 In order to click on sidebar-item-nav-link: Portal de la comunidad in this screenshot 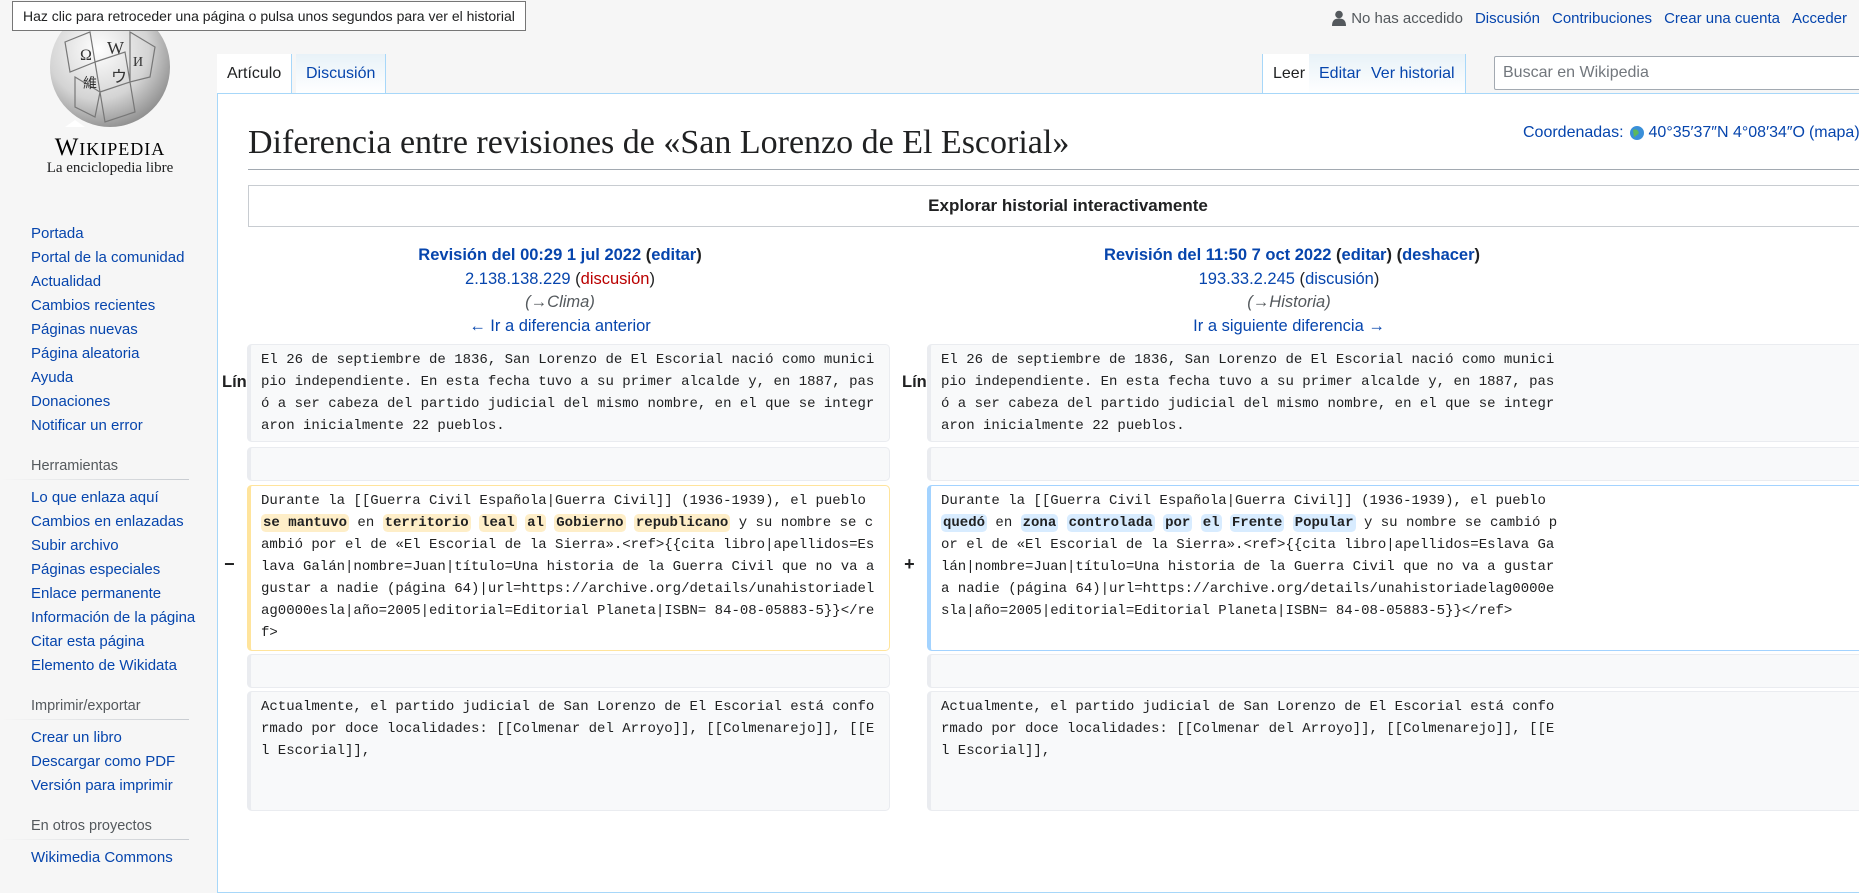, I will do `click(107, 257)`.